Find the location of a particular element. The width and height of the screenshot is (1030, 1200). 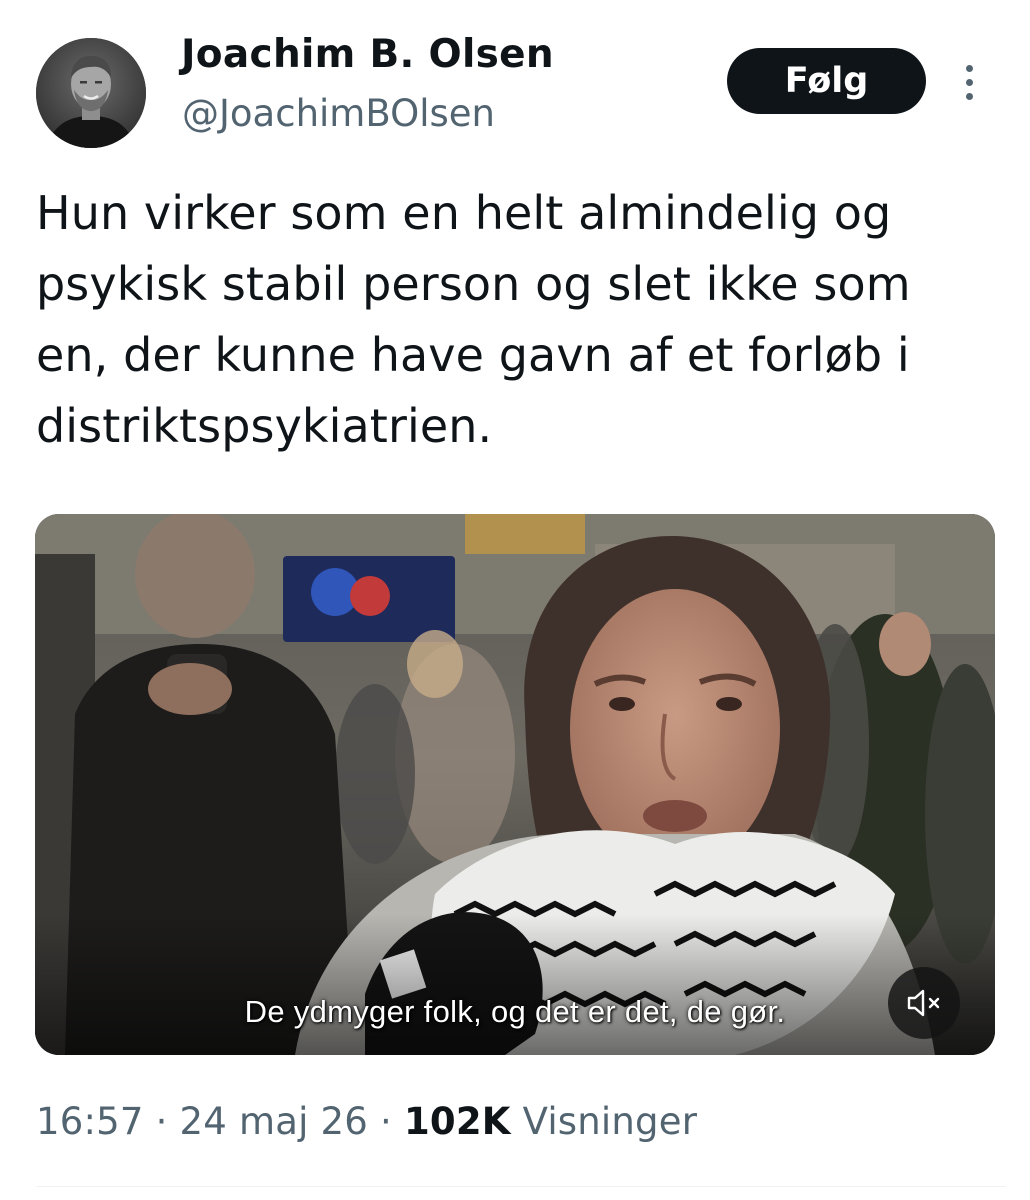

avatar is located at coordinates (91, 93).